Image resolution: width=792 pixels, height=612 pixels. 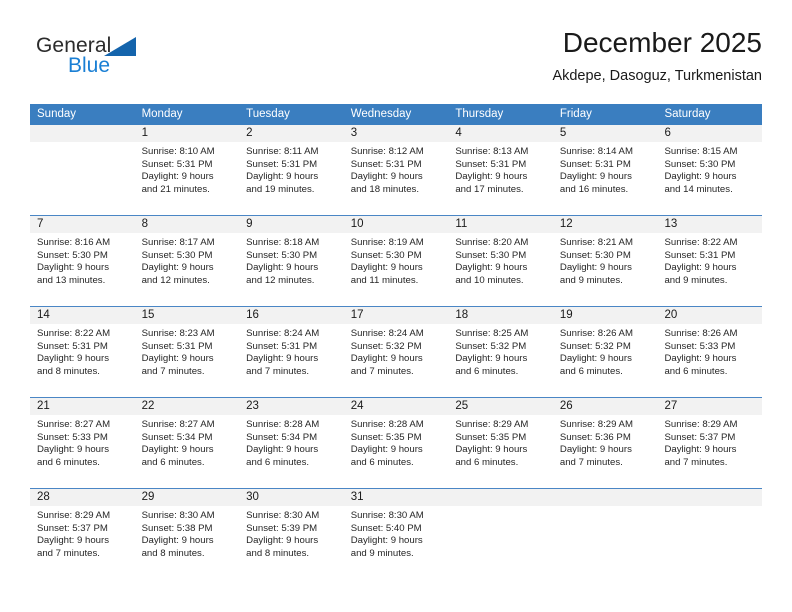 I want to click on day-number: 29, so click(x=187, y=497).